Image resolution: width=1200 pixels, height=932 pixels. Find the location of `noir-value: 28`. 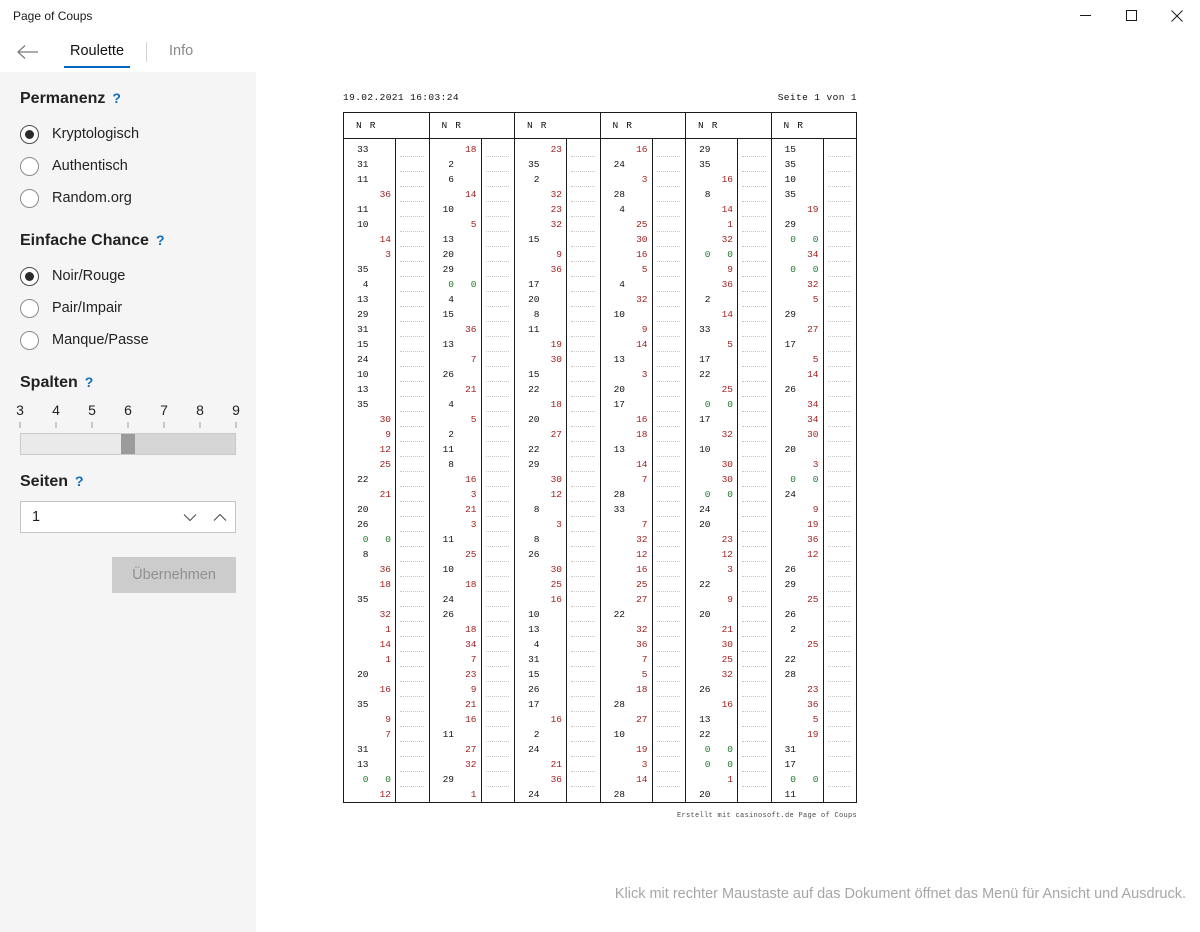

noir-value: 28 is located at coordinates (619, 494).